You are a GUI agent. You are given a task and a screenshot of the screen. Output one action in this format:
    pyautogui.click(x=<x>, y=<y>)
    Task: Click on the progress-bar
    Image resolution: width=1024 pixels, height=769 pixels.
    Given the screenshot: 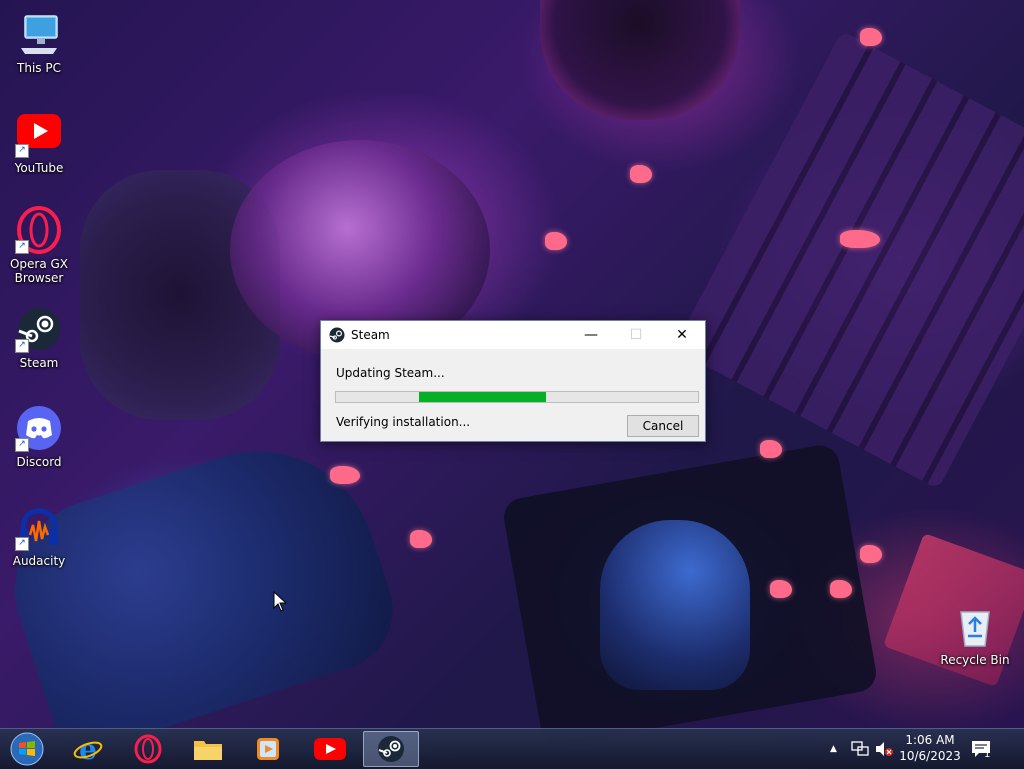 What is the action you would take?
    pyautogui.click(x=517, y=397)
    